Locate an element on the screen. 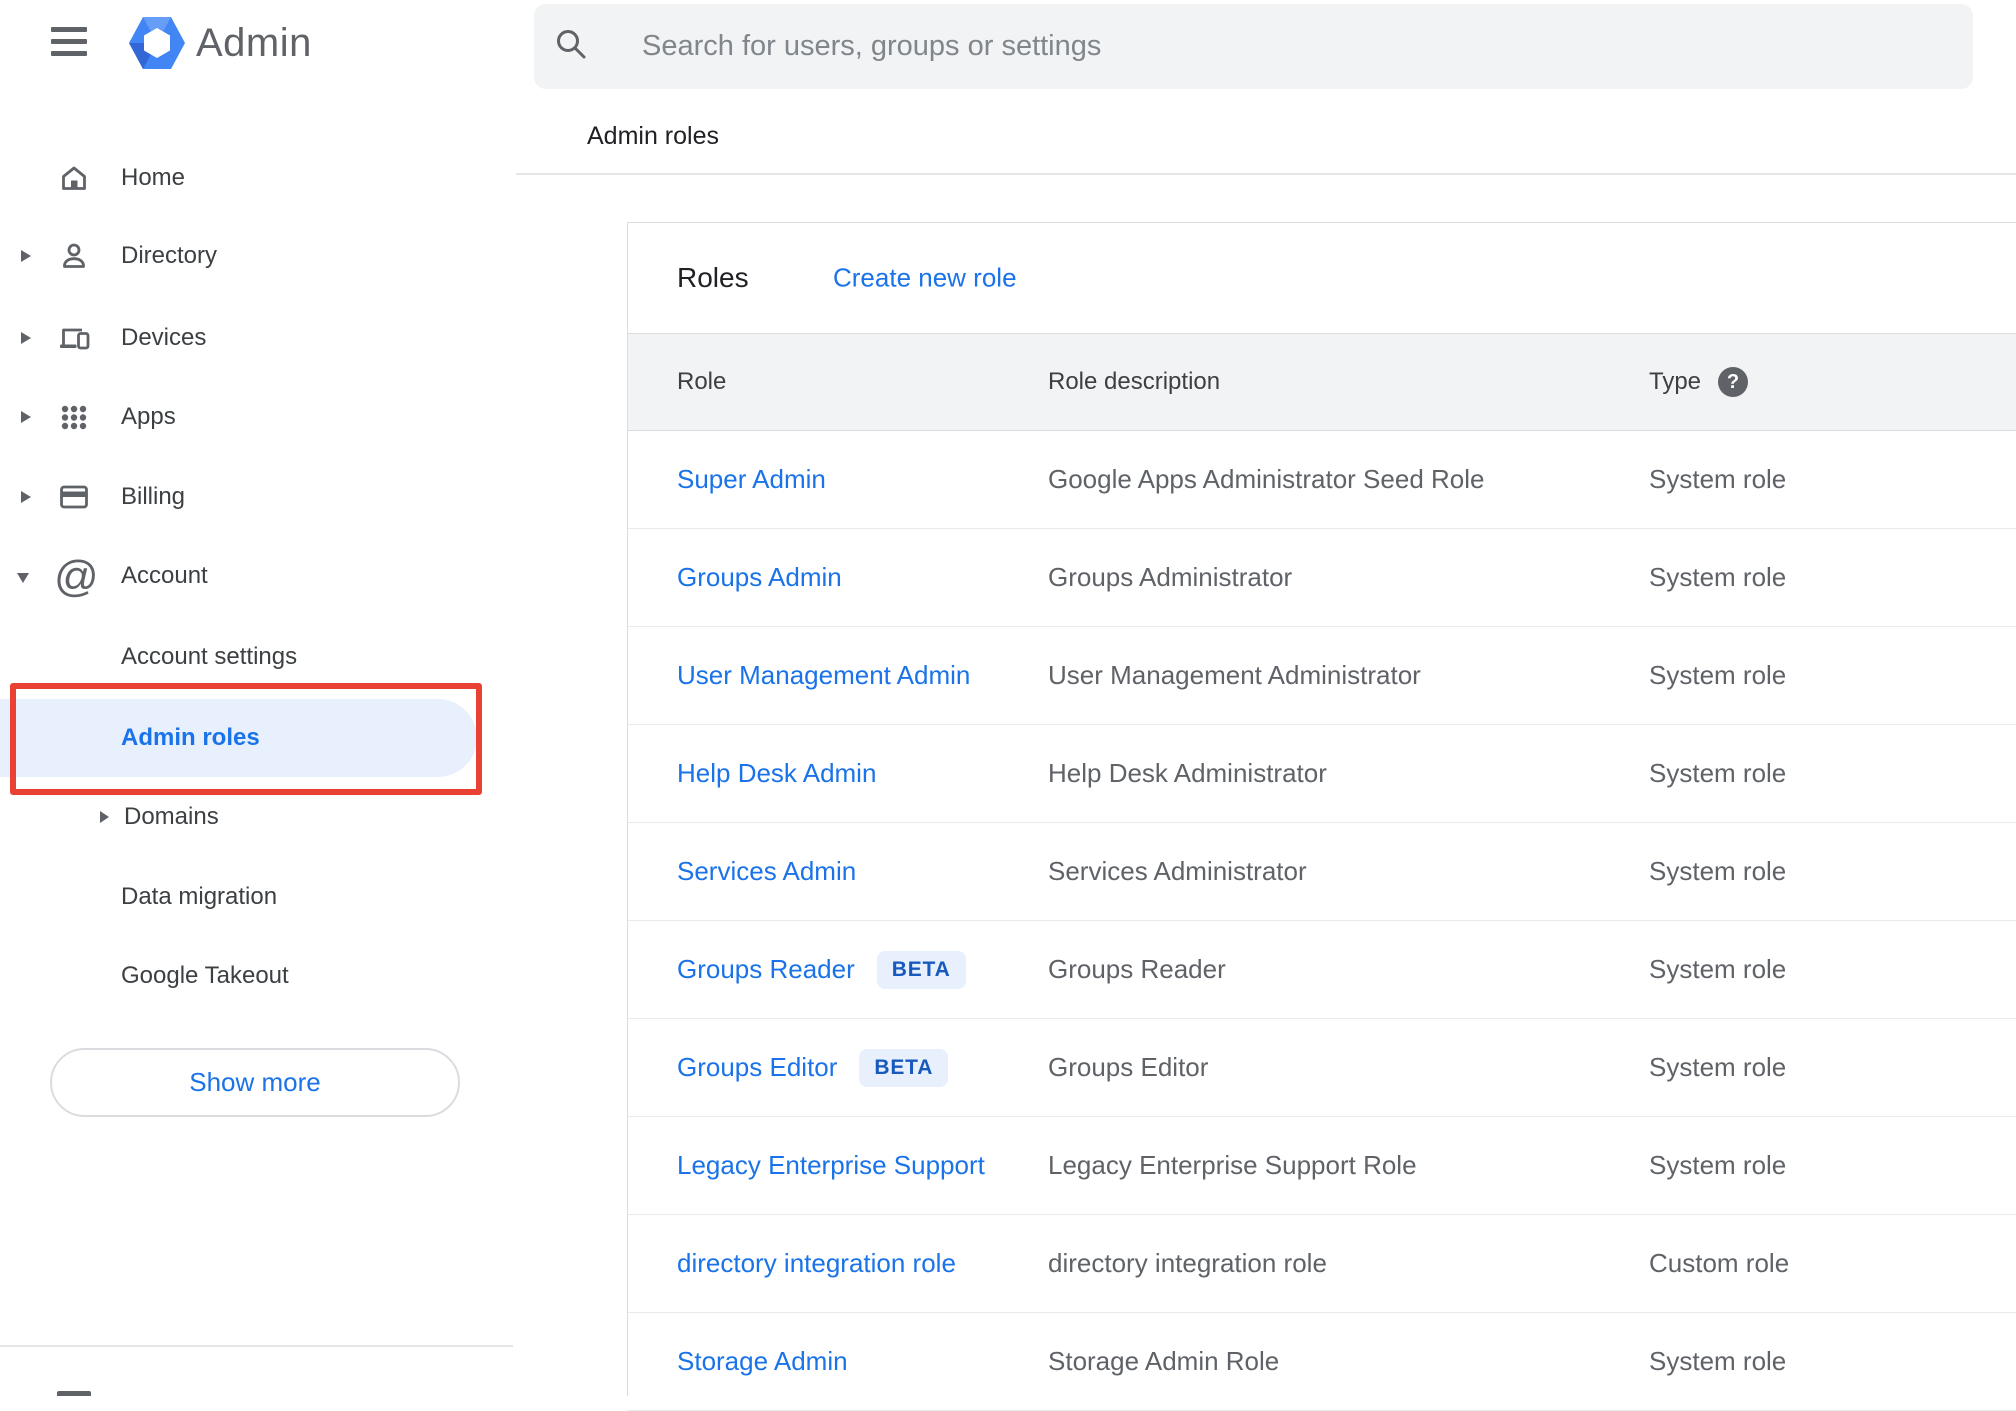  role-type: Custom role is located at coordinates (1719, 1263).